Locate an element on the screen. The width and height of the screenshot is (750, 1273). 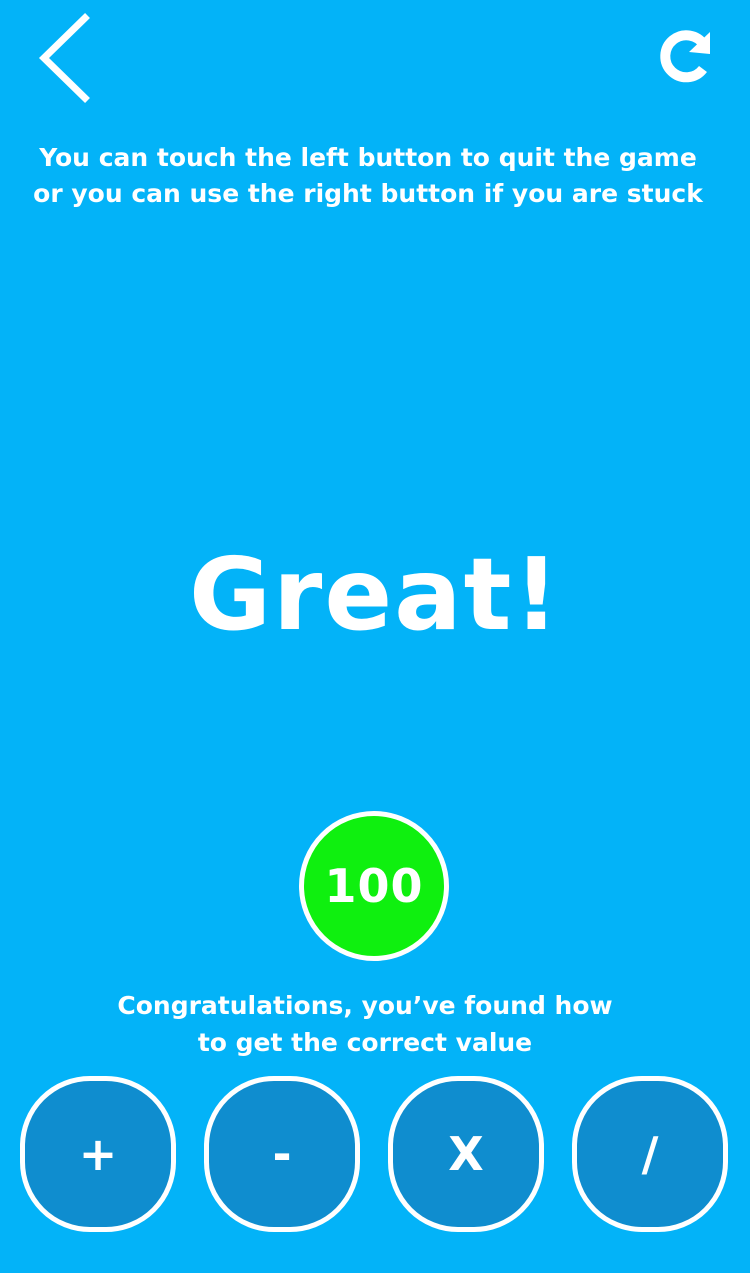
add-button: + is located at coordinates (98, 1154).